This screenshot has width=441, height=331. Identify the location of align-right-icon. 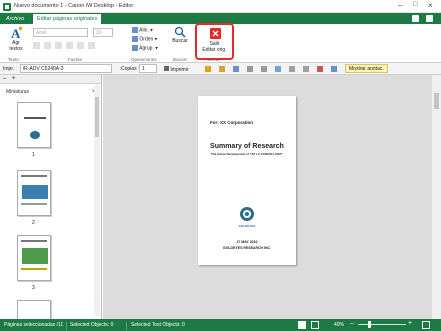
(91, 45).